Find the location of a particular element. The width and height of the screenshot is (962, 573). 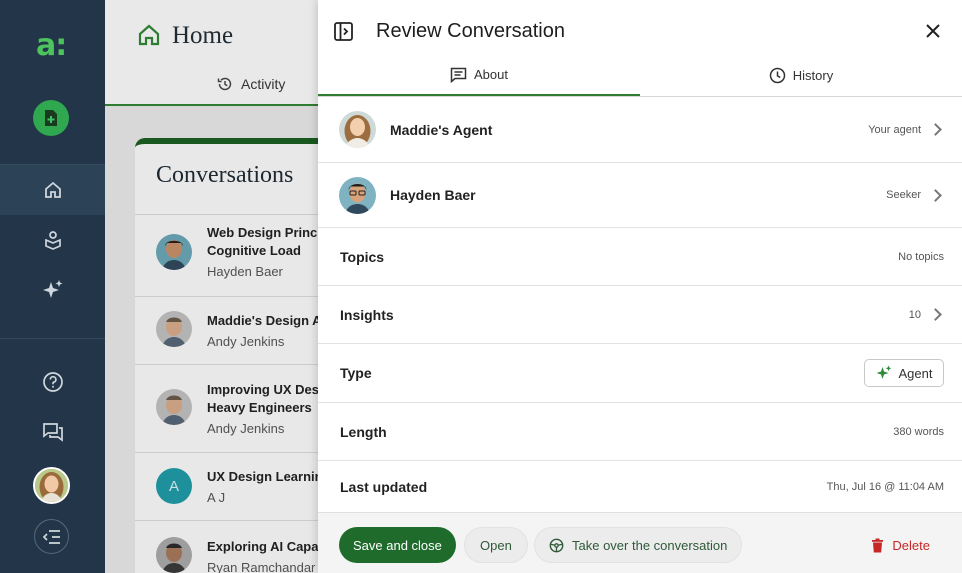

sidebar-item-ai is located at coordinates (52, 290).